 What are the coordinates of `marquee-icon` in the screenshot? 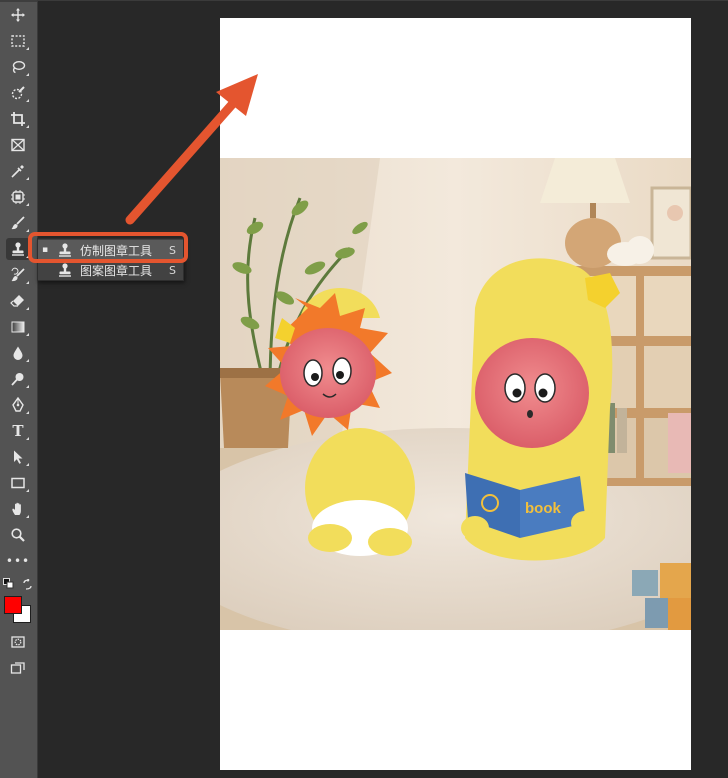 It's located at (18, 41).